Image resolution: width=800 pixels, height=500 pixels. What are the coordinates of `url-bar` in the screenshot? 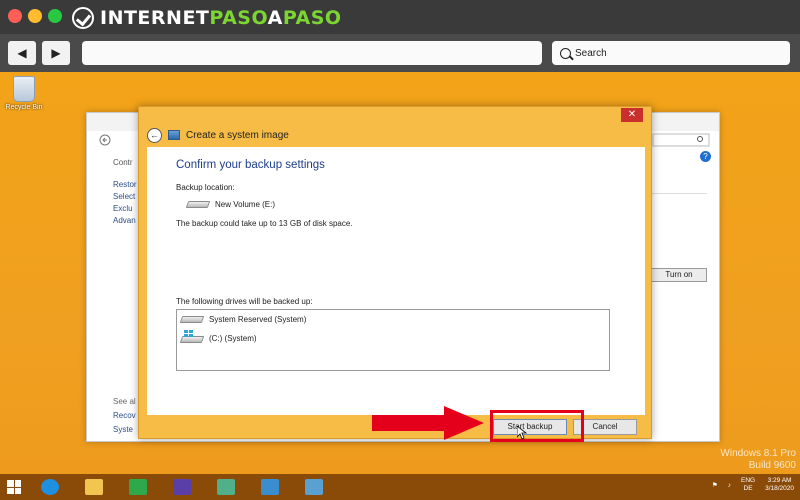 It's located at (312, 53).